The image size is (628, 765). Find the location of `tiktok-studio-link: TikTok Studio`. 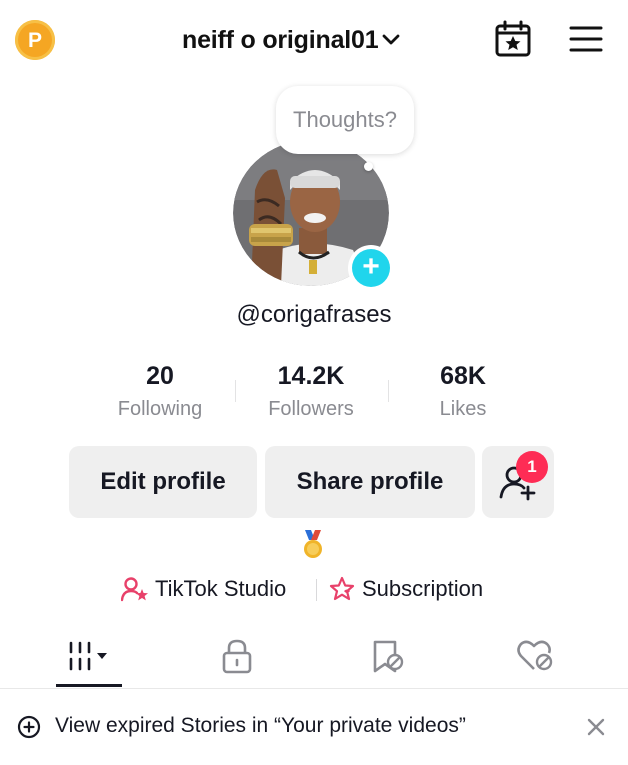

tiktok-studio-link: TikTok Studio is located at coordinates (203, 589).